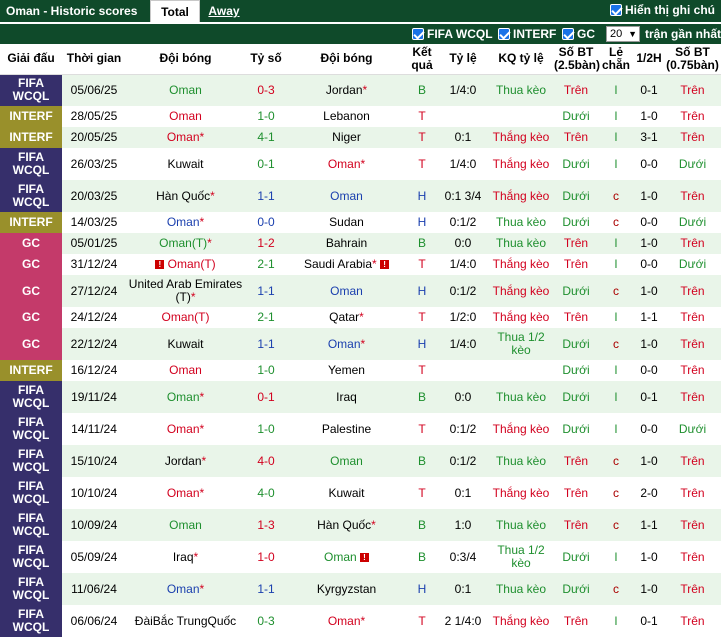 Image resolution: width=721 pixels, height=637 pixels. Describe the element at coordinates (346, 317) in the screenshot. I see `away-team: Qatar*` at that location.